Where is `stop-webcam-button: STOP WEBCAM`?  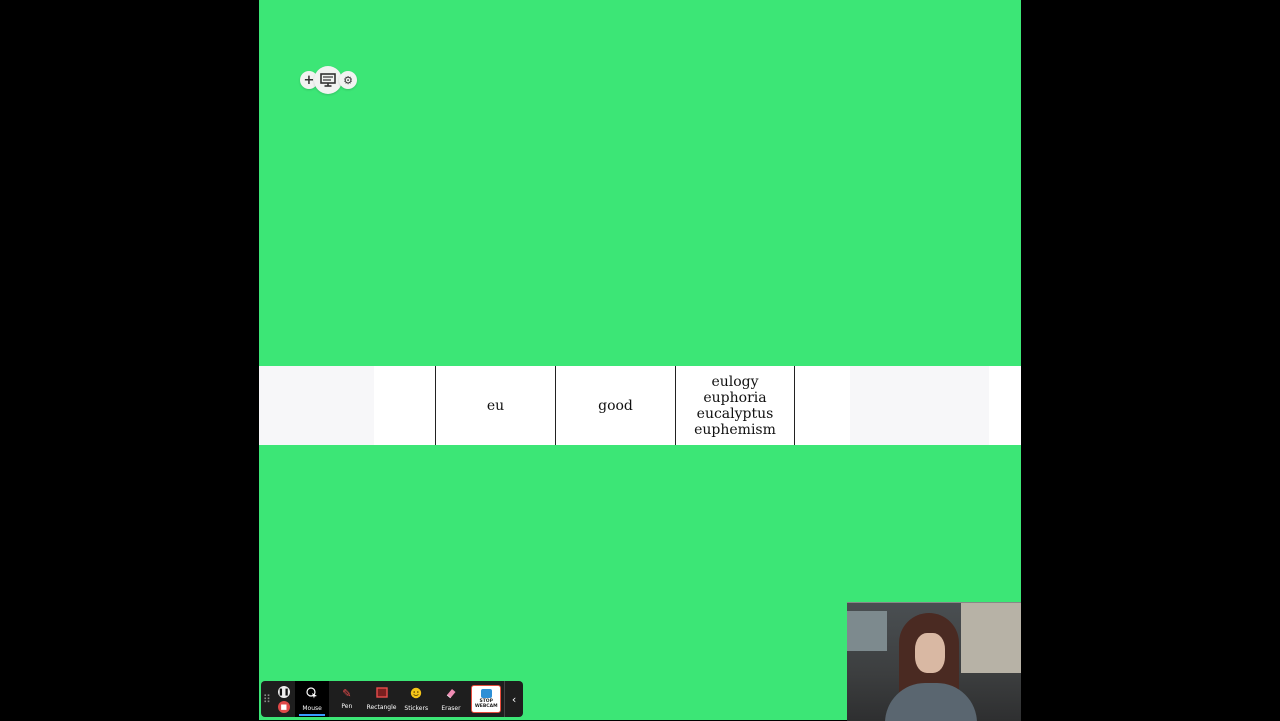 stop-webcam-button: STOP WEBCAM is located at coordinates (486, 699).